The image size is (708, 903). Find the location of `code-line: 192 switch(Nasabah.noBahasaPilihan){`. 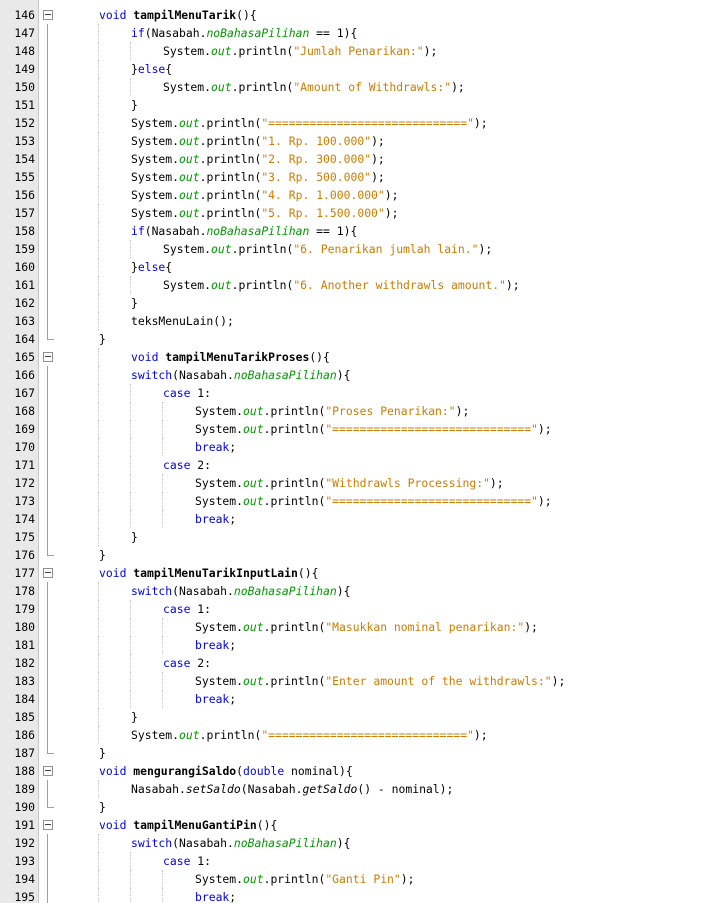

code-line: 192 switch(Nasabah.noBahasaPilihan){ is located at coordinates (354, 843).